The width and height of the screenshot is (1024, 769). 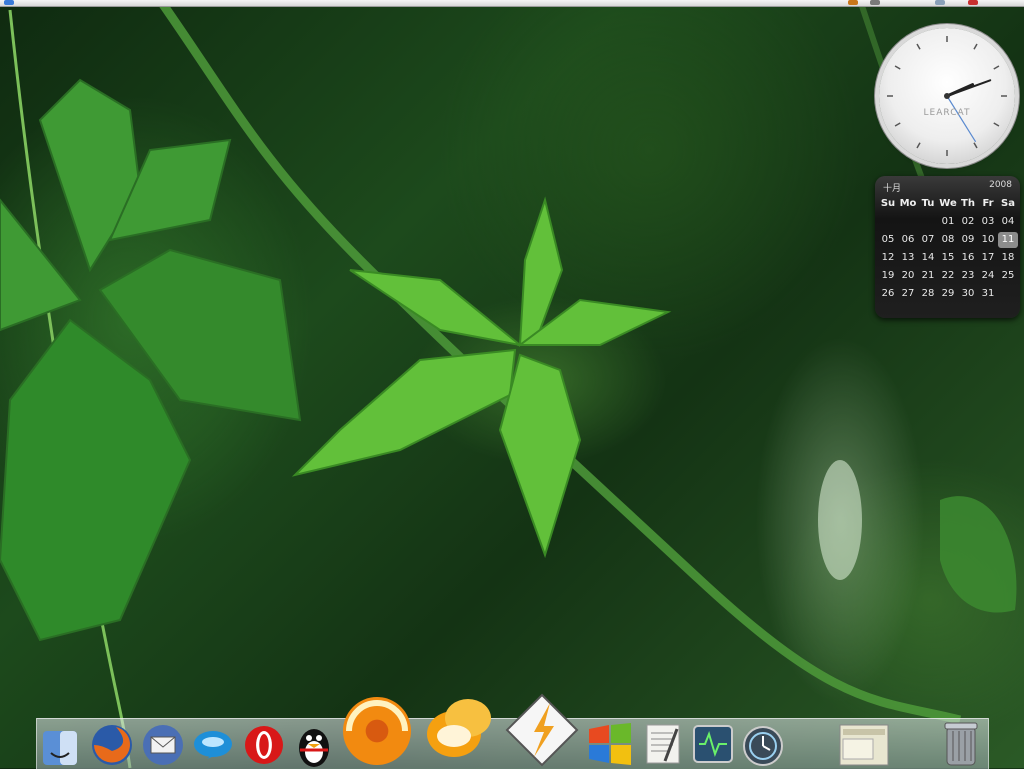 I want to click on top-menubar, so click(x=512, y=3).